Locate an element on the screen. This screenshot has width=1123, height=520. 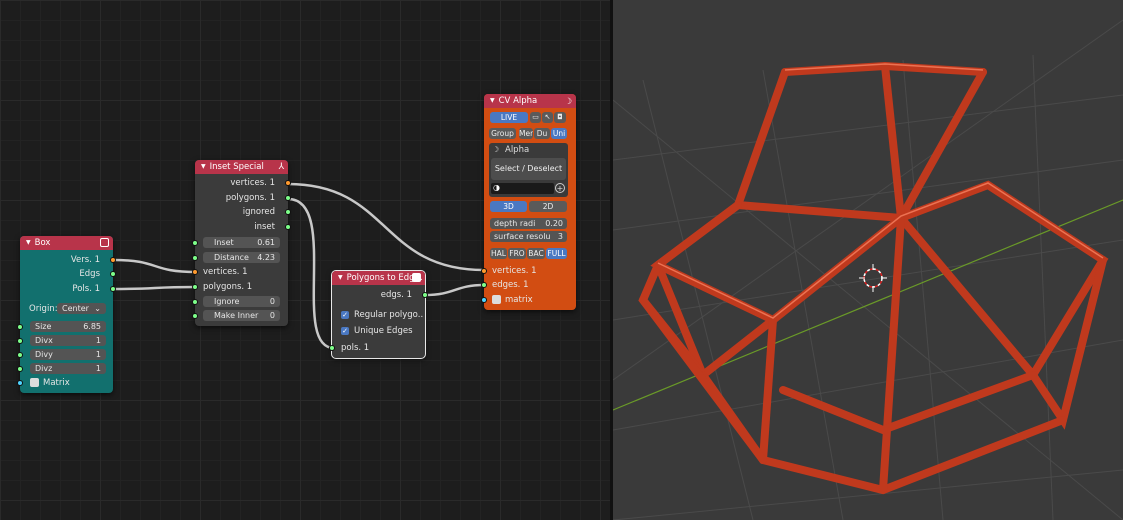
inset-in-socket is located at coordinates (195, 243).